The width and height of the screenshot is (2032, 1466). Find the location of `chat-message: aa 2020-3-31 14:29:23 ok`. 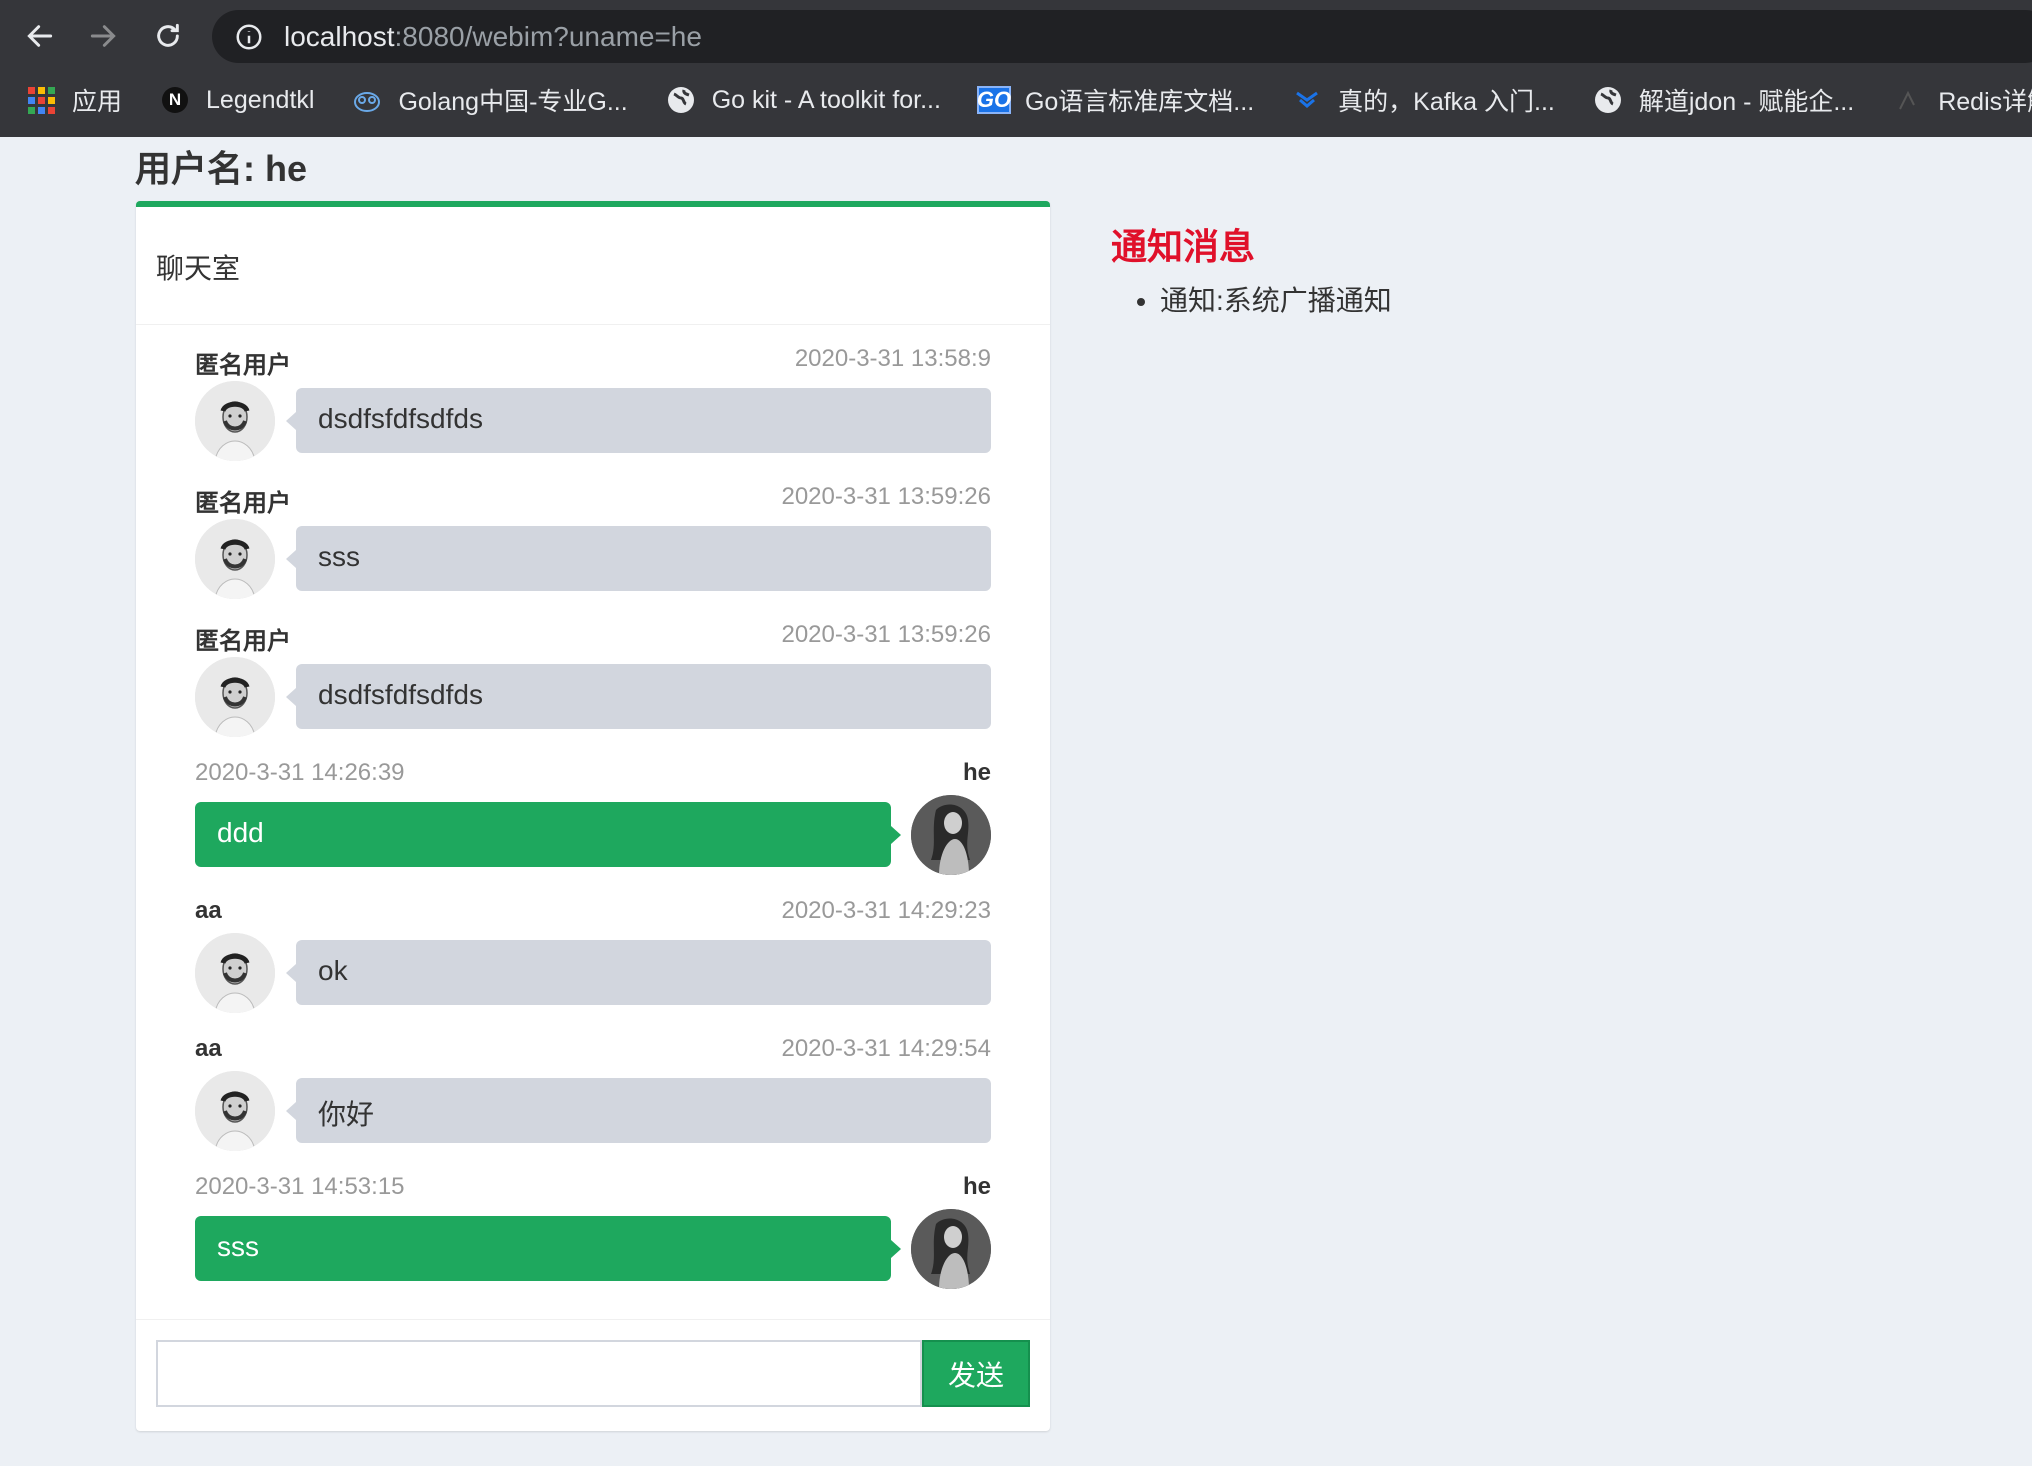

chat-message: aa 2020-3-31 14:29:23 ok is located at coordinates (593, 962).